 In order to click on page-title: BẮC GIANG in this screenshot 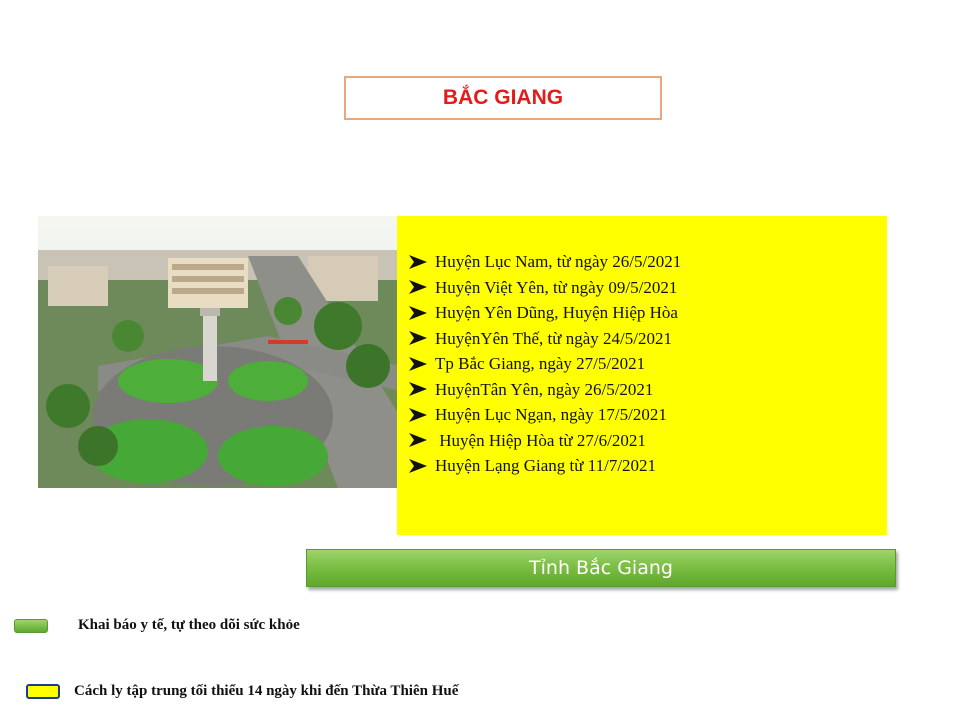, I will do `click(503, 97)`.